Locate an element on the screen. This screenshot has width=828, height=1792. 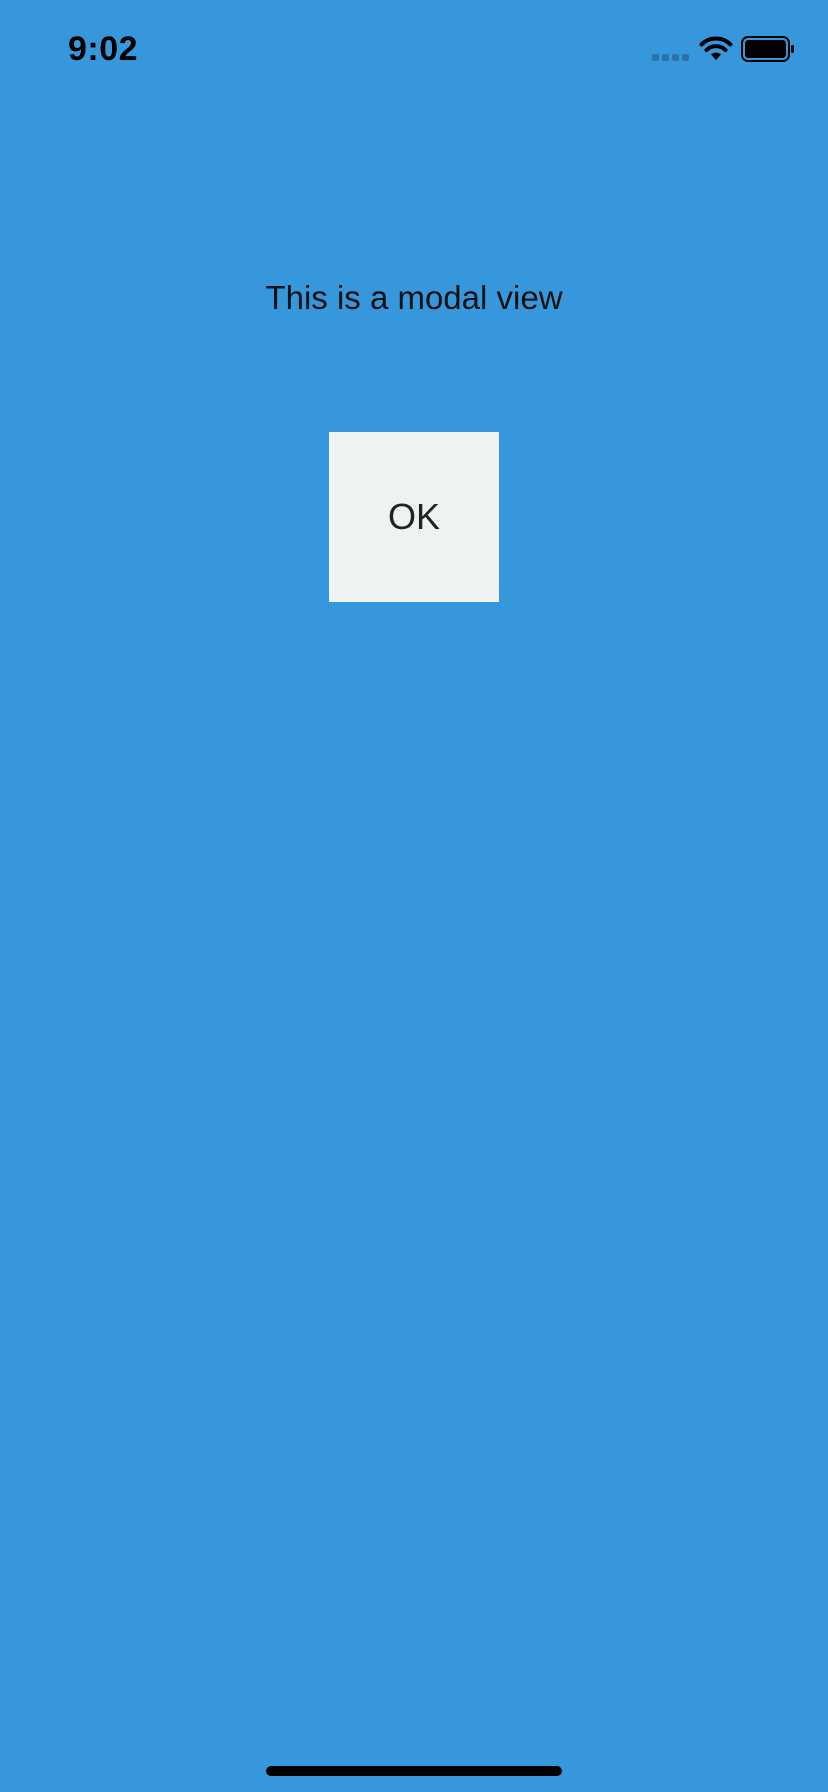
status-time: 9:02 is located at coordinates (103, 49).